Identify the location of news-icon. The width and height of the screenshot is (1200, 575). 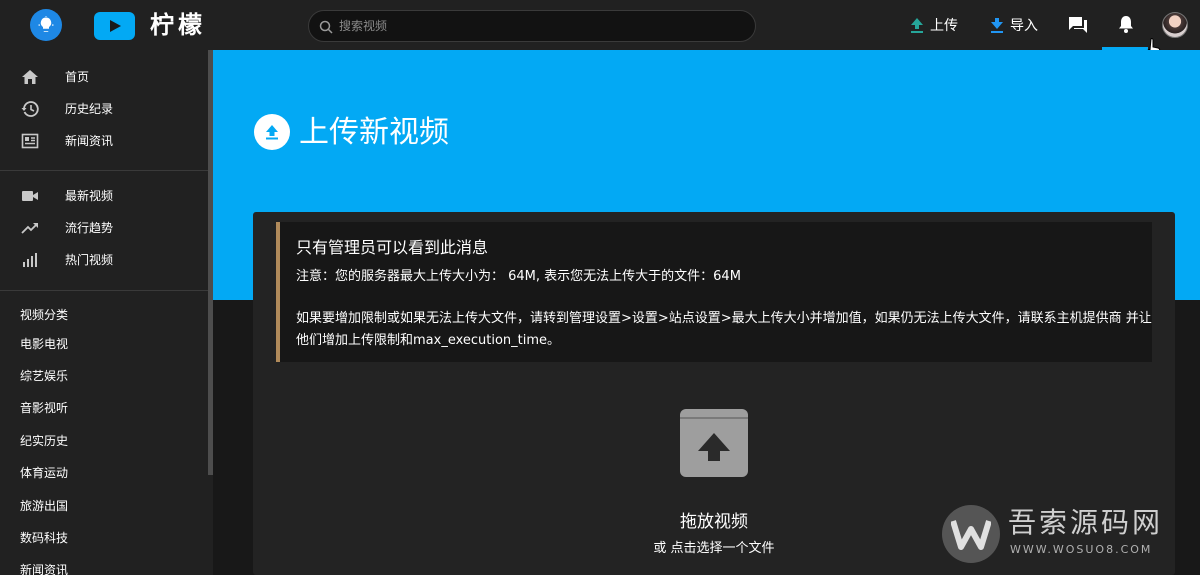
(30, 141).